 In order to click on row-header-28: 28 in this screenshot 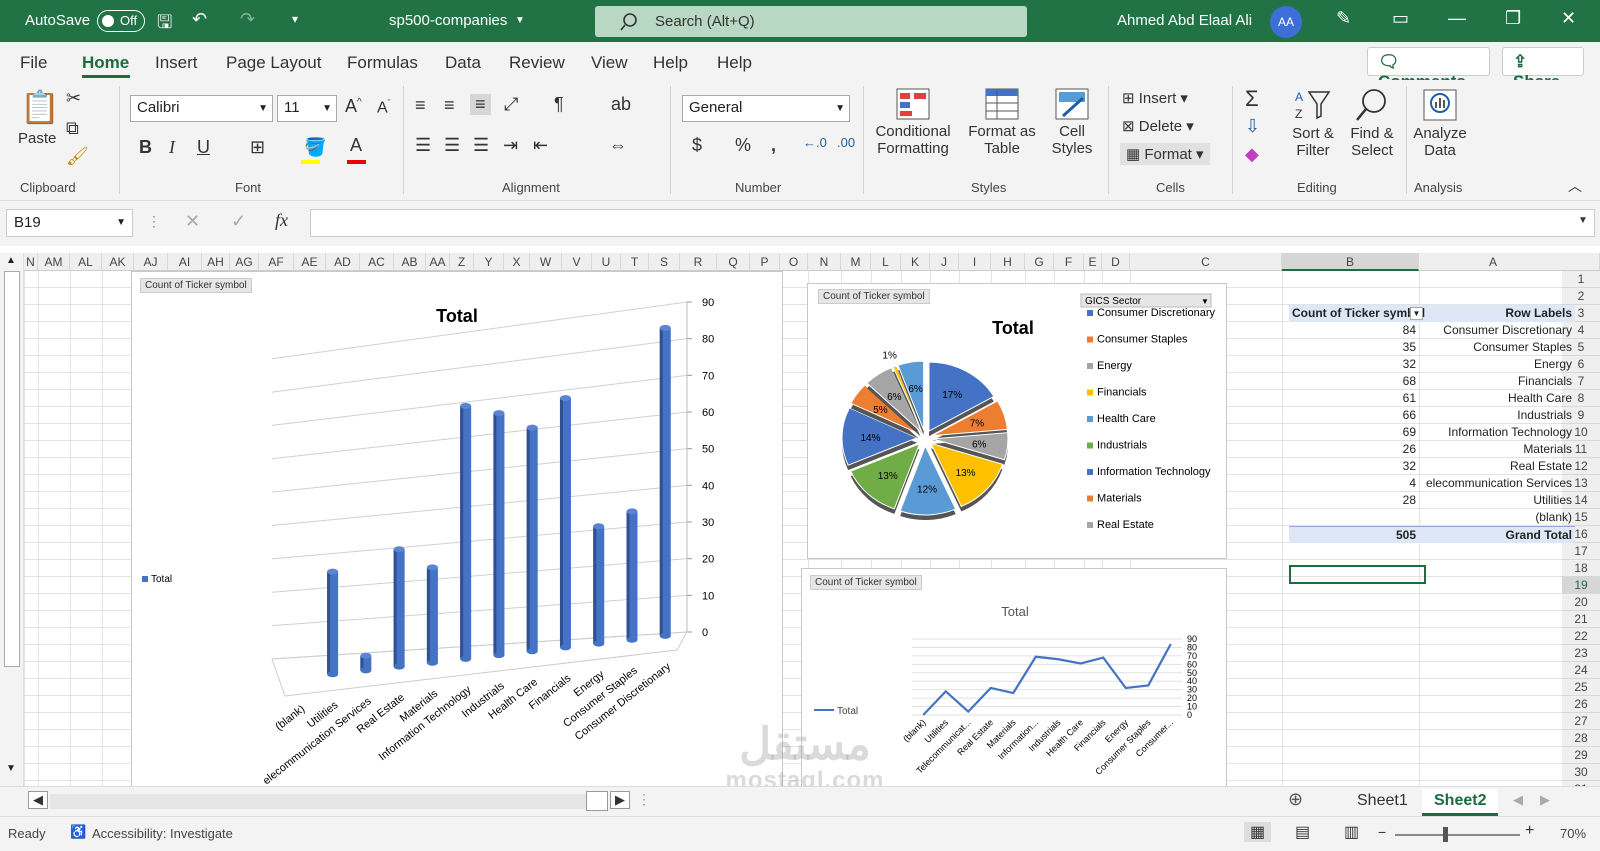, I will do `click(1581, 738)`.